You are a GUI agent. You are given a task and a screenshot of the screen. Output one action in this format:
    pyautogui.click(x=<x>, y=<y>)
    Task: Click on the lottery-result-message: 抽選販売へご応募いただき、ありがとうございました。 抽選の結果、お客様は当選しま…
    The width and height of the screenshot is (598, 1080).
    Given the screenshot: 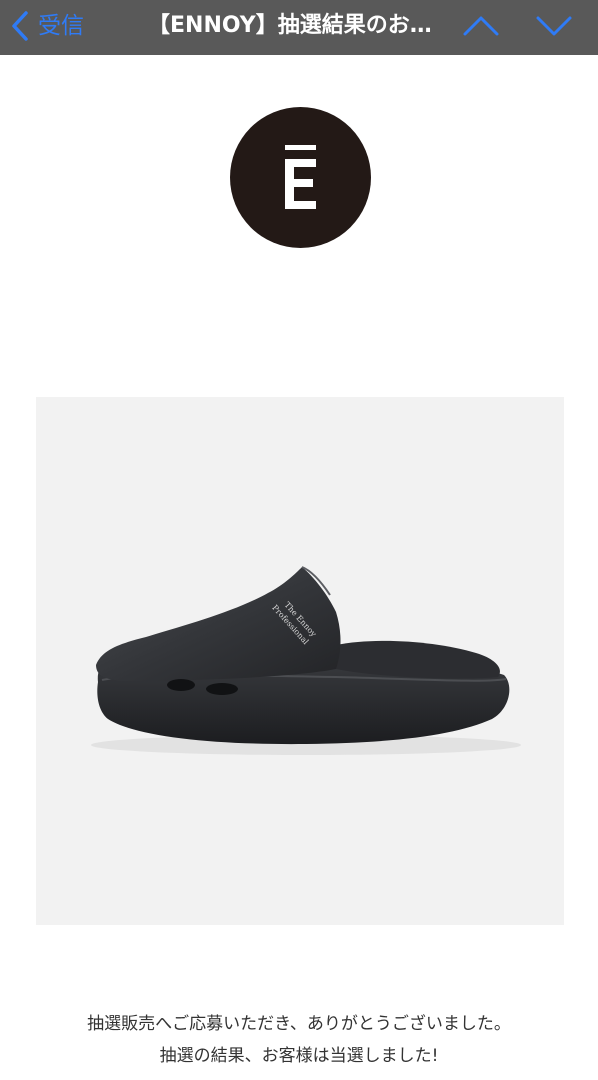 What is the action you would take?
    pyautogui.click(x=299, y=1040)
    